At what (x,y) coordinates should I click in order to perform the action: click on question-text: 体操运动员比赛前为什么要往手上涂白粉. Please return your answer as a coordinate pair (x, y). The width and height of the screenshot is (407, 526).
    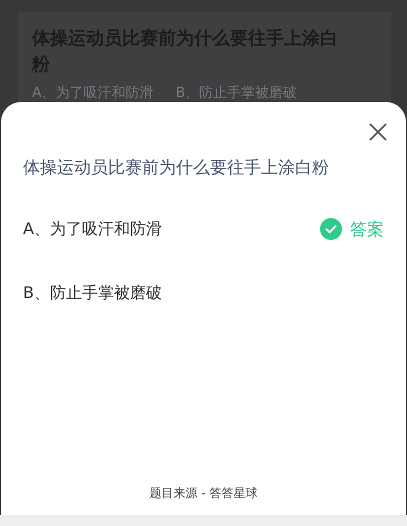
    Looking at the image, I should click on (176, 168).